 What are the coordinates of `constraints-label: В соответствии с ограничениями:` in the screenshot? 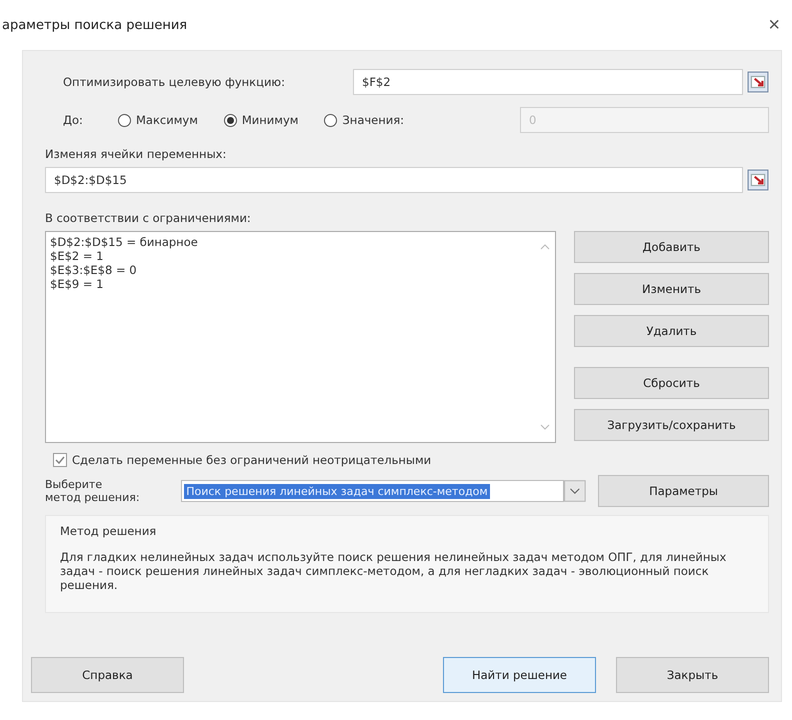 It's located at (148, 218).